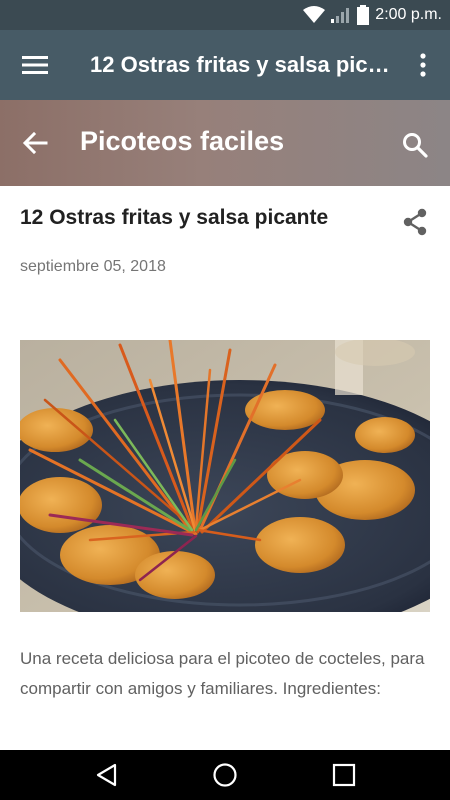  What do you see at coordinates (415, 222) in the screenshot?
I see `share-icon` at bounding box center [415, 222].